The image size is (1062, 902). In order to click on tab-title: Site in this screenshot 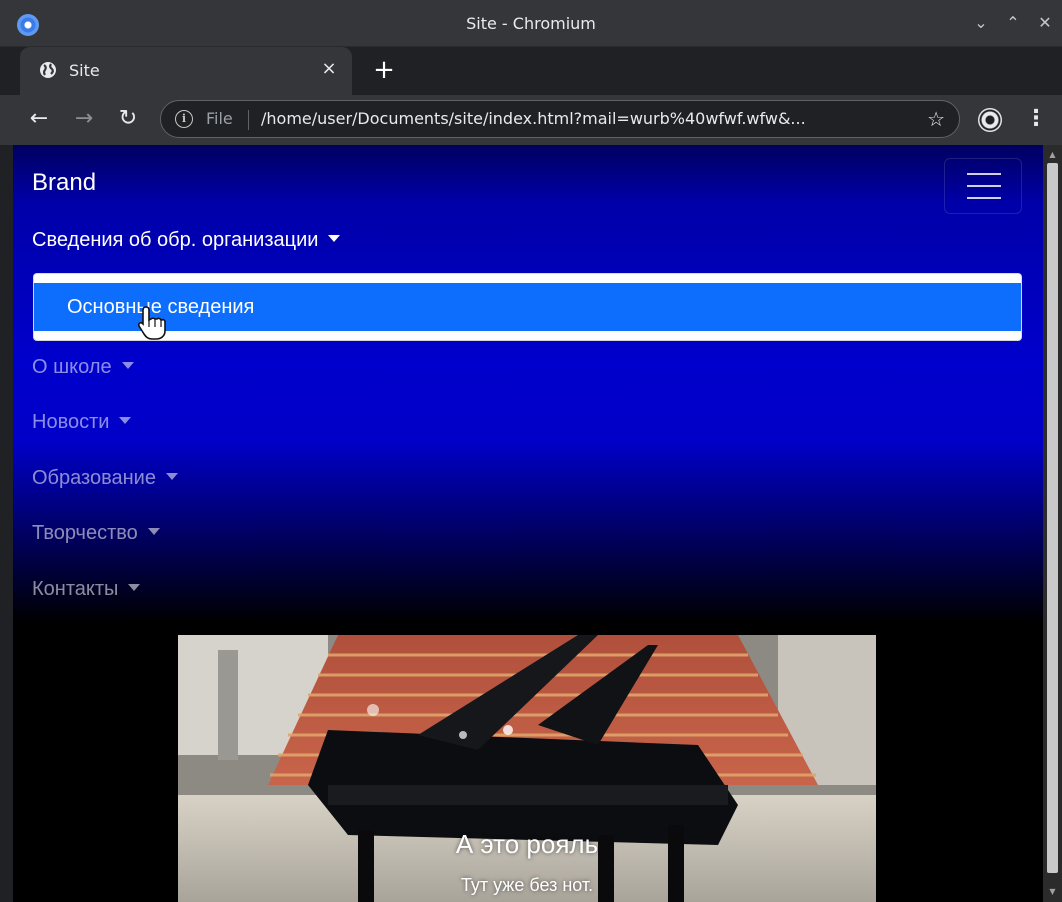, I will do `click(84, 70)`.